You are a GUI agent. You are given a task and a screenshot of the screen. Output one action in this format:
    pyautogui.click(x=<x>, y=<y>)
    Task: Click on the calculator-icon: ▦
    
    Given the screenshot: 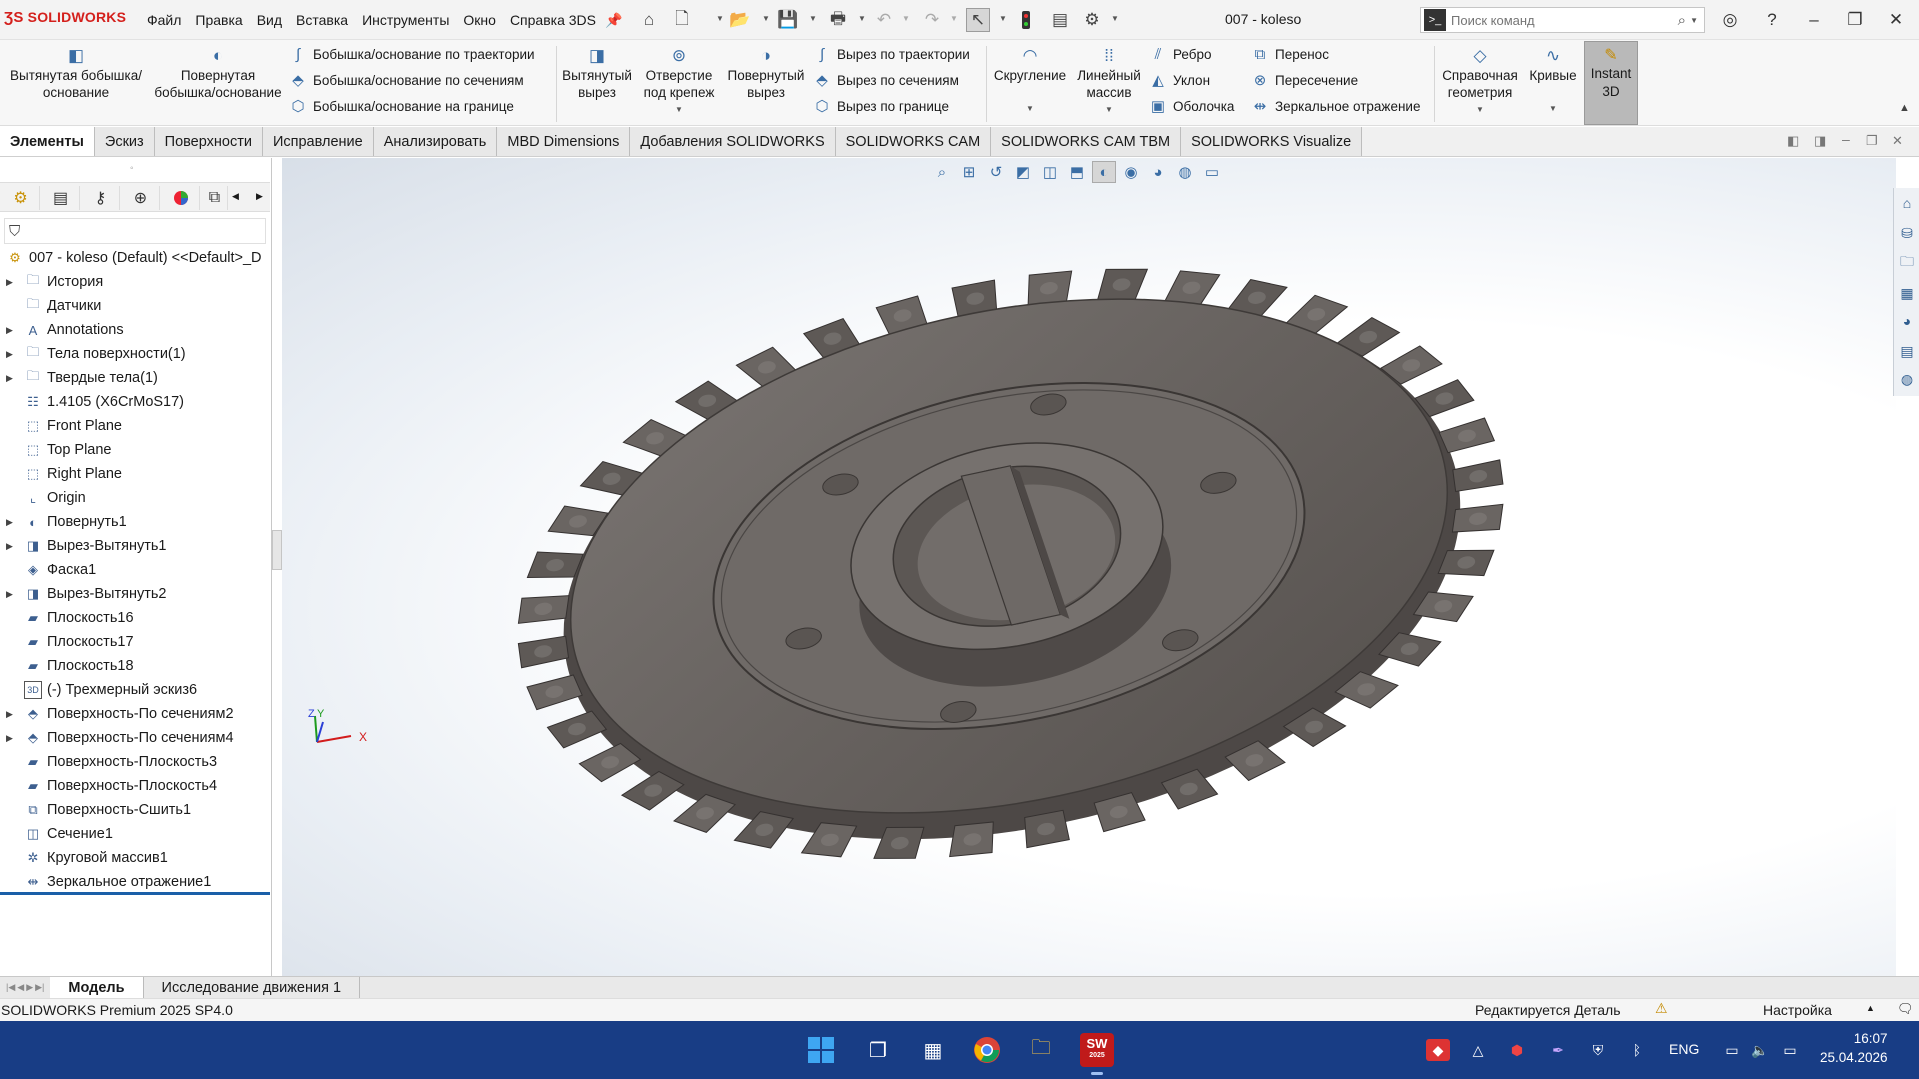 What is the action you would take?
    pyautogui.click(x=933, y=1050)
    